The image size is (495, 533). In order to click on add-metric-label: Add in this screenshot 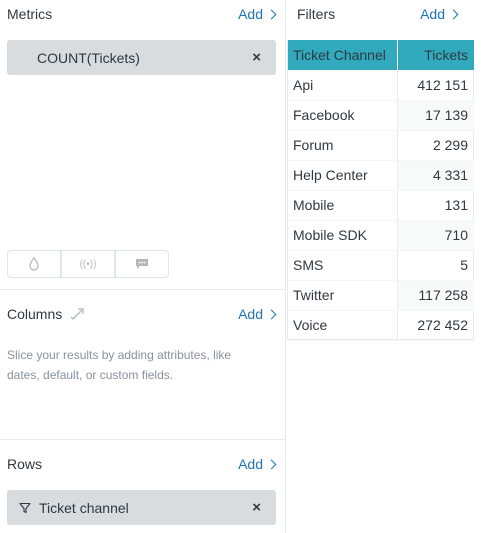, I will do `click(250, 14)`.